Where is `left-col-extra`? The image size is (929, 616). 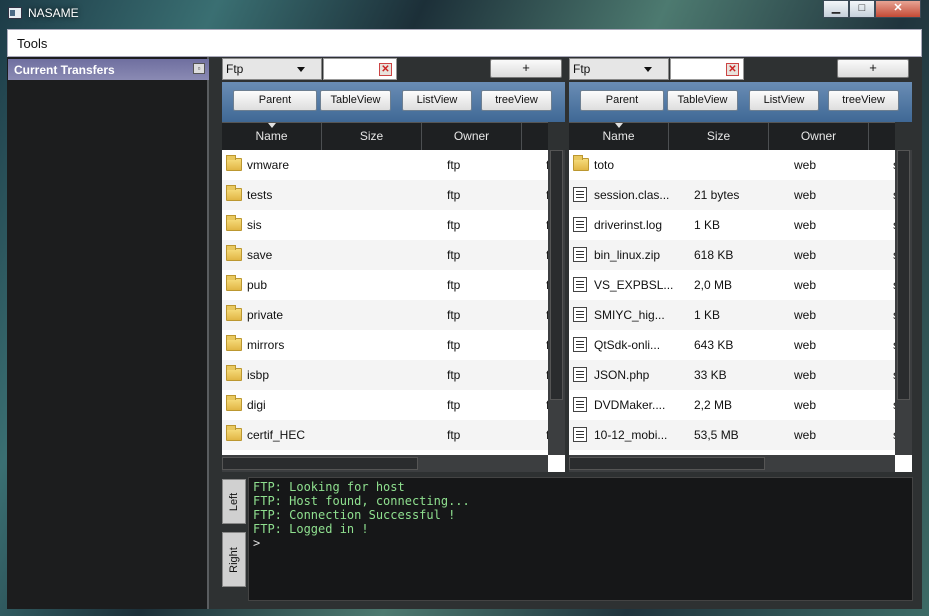 left-col-extra is located at coordinates (535, 137).